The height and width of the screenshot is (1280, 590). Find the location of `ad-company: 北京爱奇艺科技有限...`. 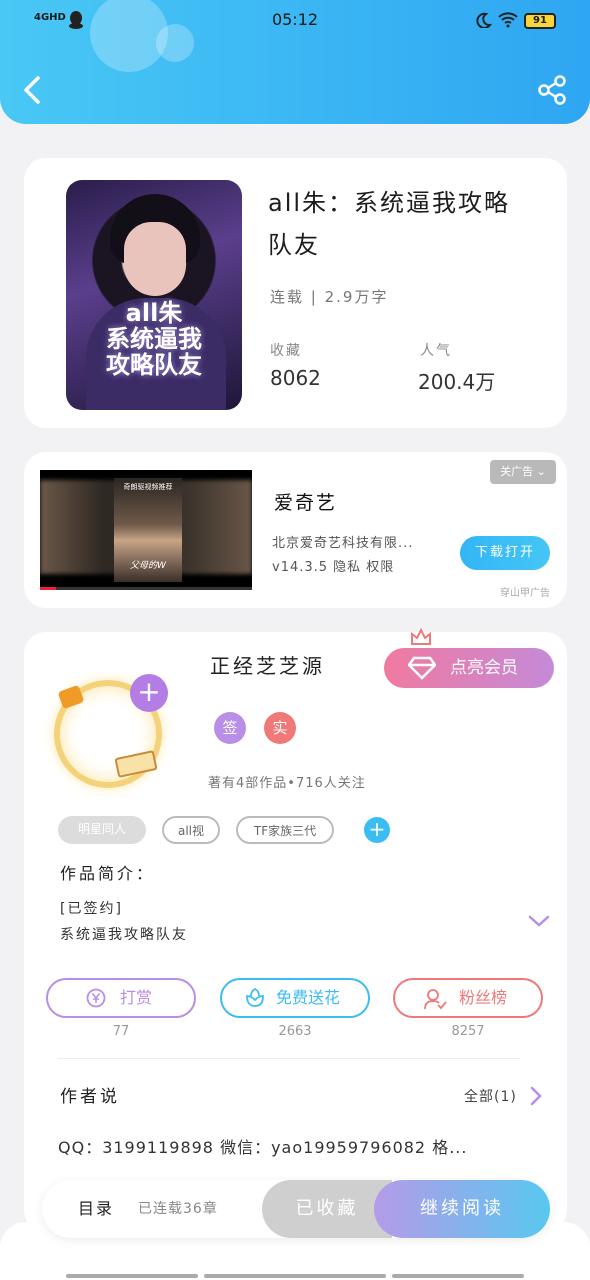

ad-company: 北京爱奇艺科技有限... is located at coordinates (343, 543).